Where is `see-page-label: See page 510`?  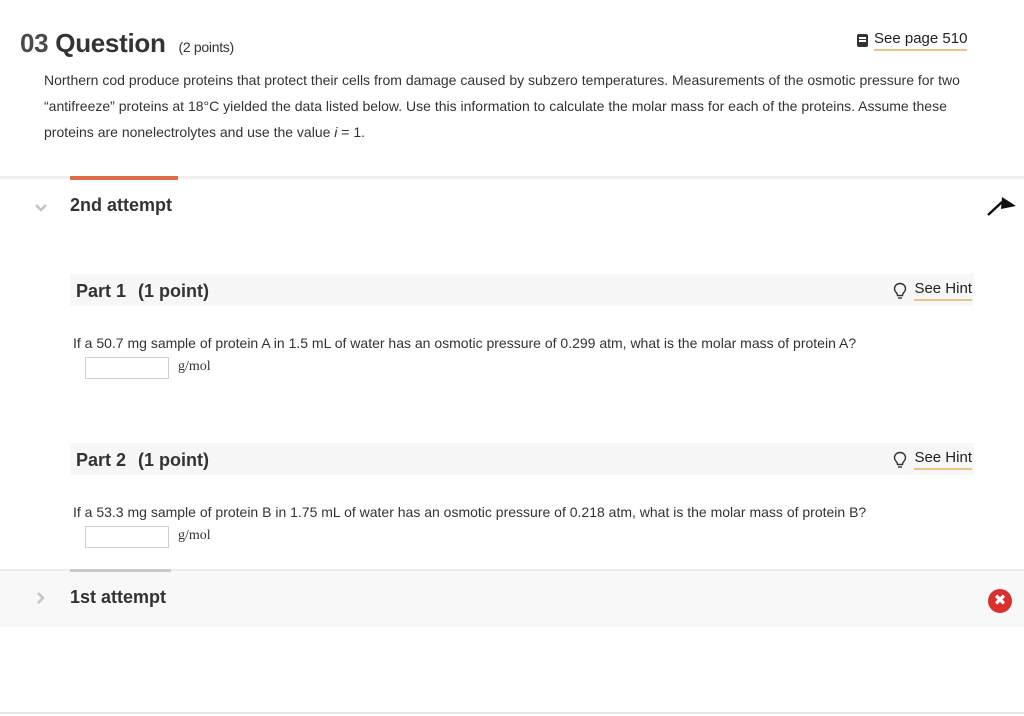
see-page-label: See page 510 is located at coordinates (921, 40).